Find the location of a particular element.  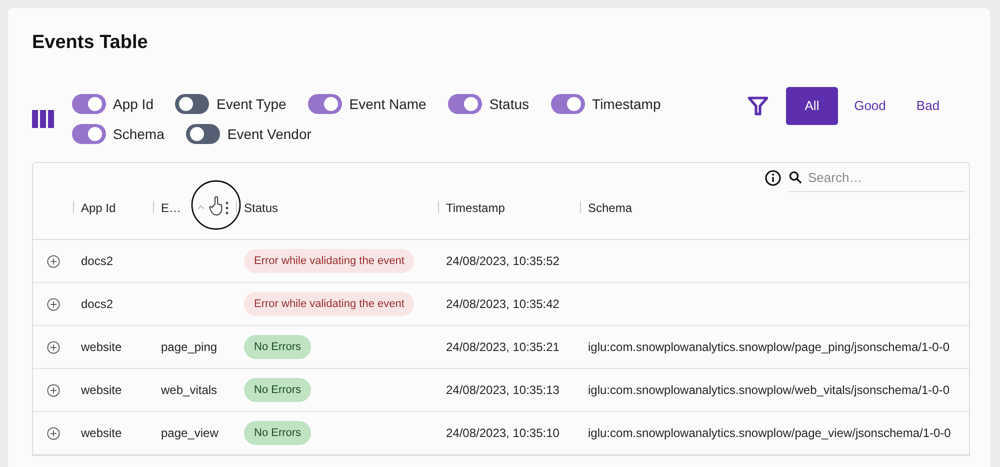

toggle-label: Event Name is located at coordinates (387, 104).